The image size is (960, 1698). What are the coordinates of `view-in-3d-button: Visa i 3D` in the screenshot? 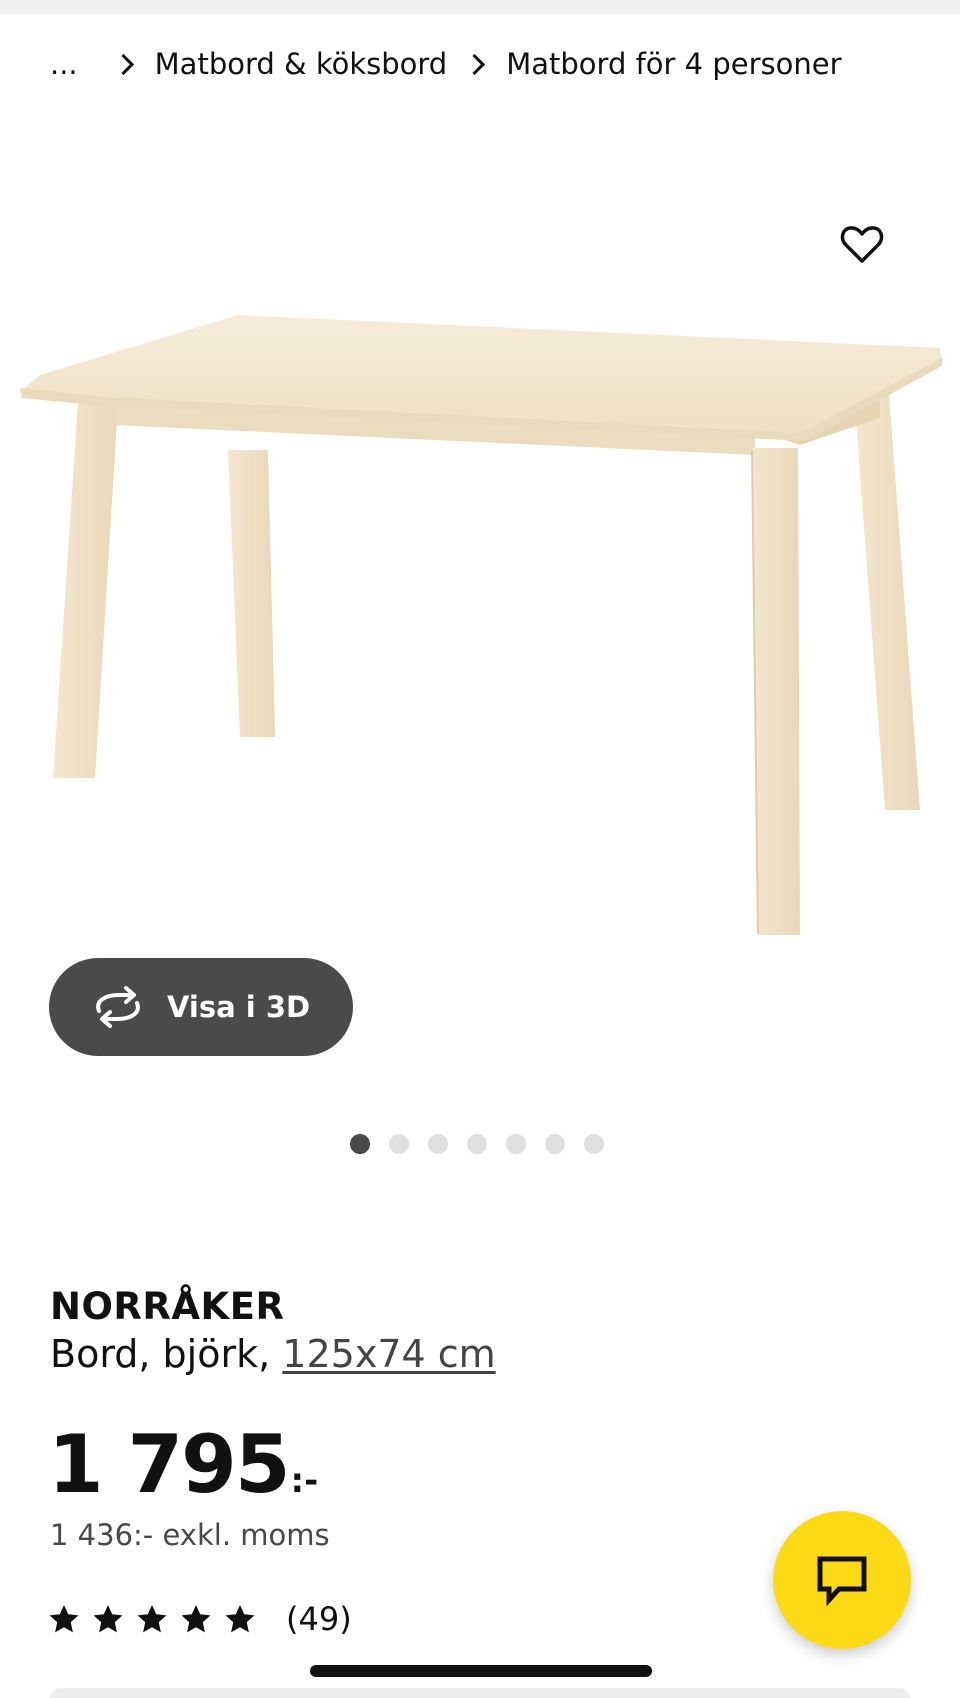 It's located at (201, 1007).